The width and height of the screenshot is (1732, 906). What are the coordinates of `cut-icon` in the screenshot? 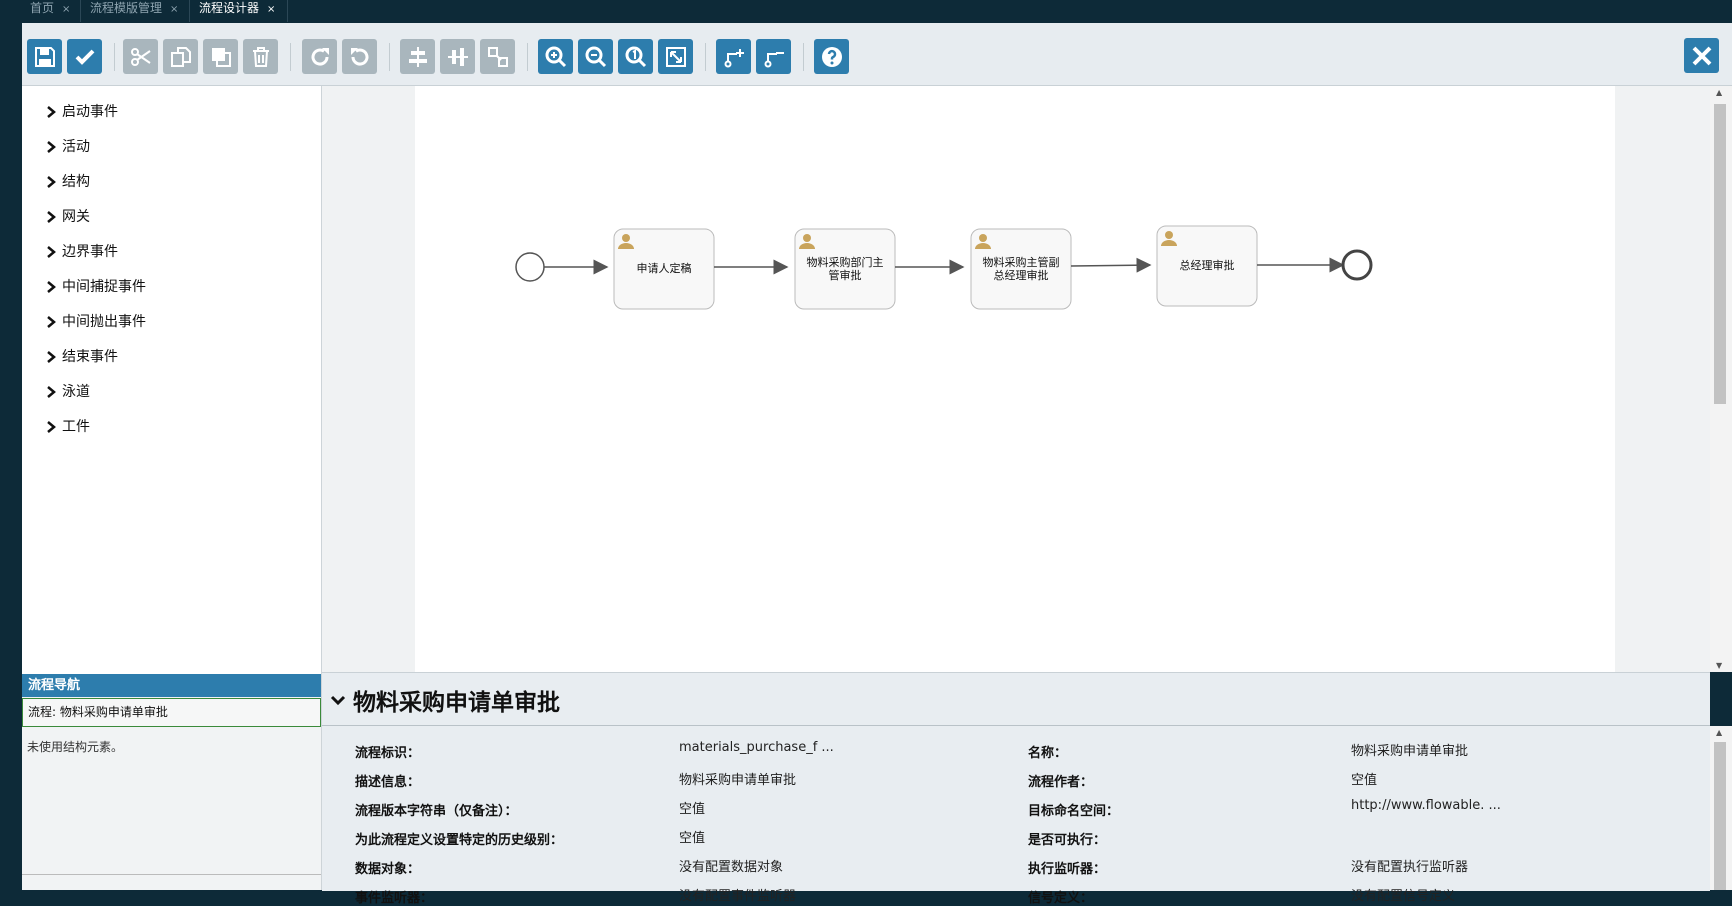 It's located at (140, 56).